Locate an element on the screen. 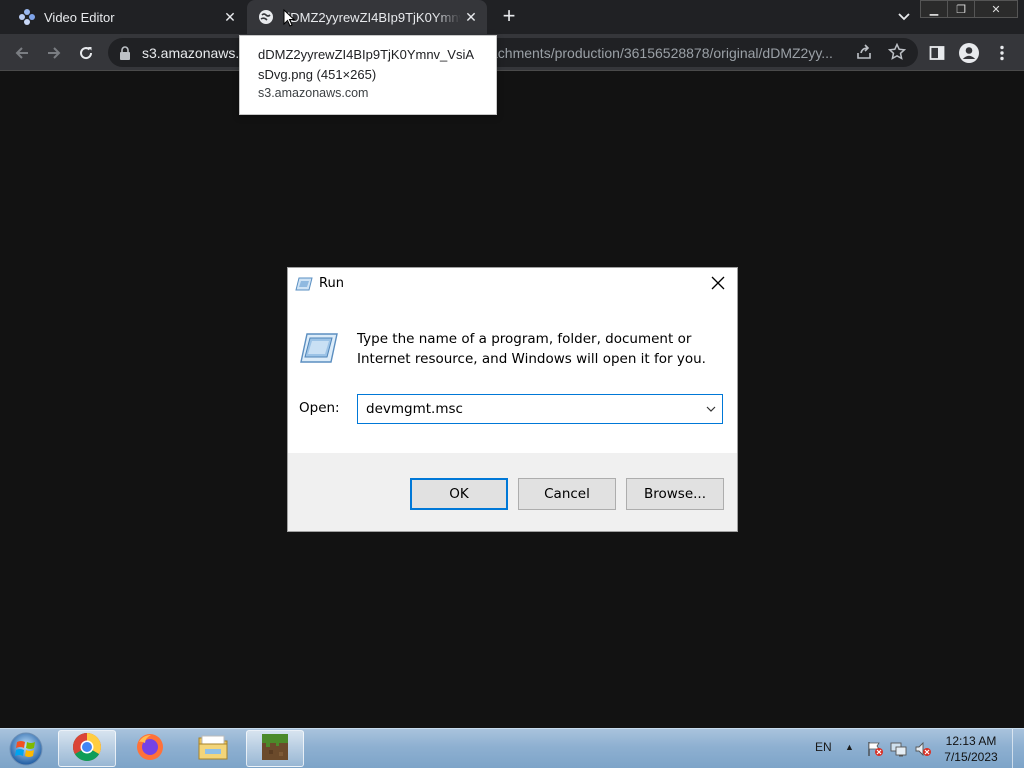  show-desktop-button is located at coordinates (1018, 748).